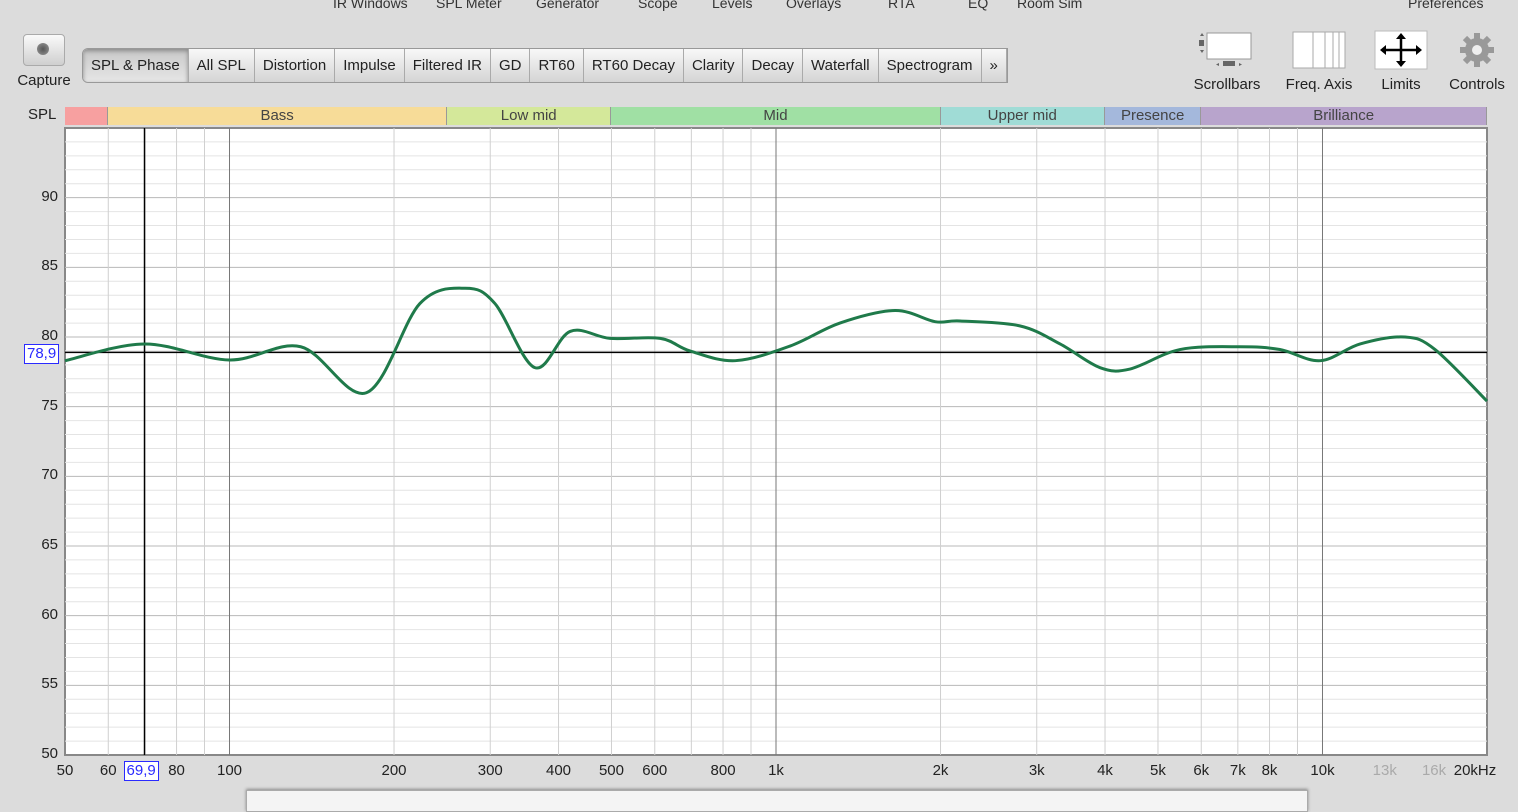  Describe the element at coordinates (1401, 50) in the screenshot. I see `limits-icon` at that location.